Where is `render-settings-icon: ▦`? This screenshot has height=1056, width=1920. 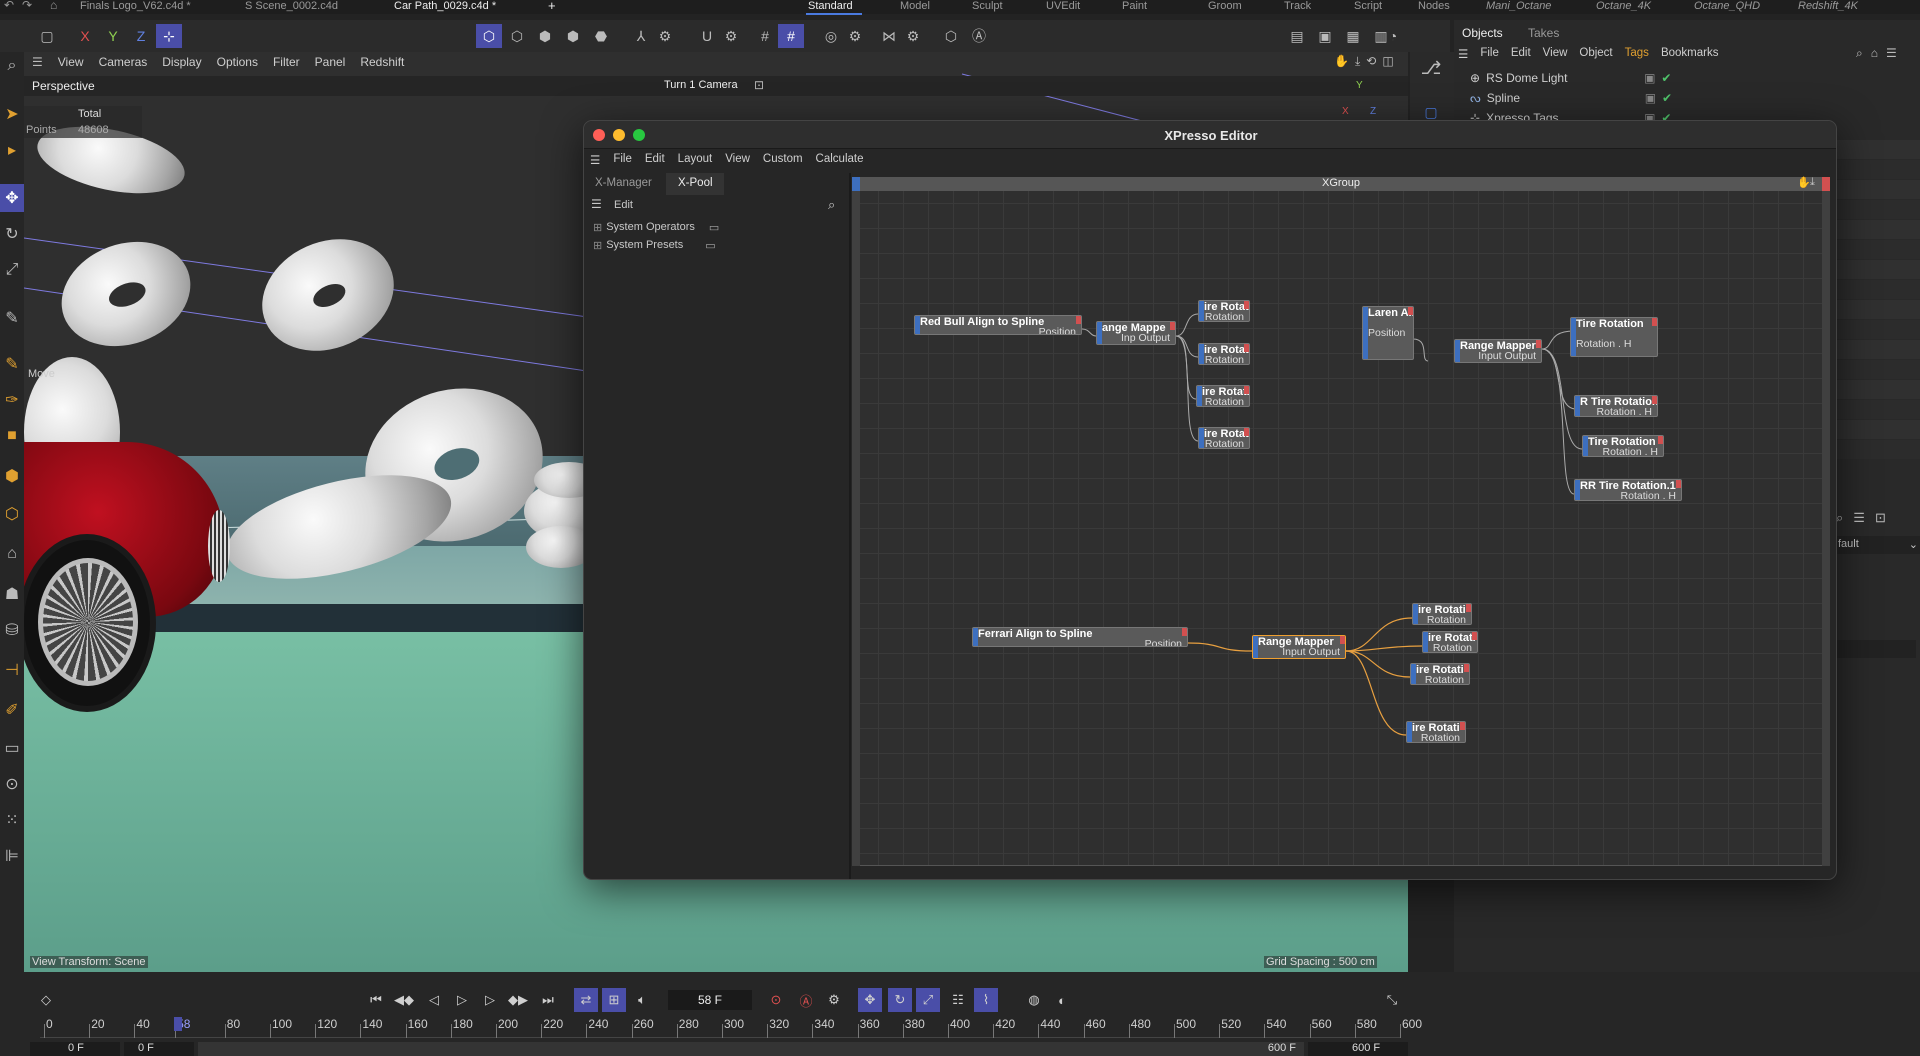
render-settings-icon: ▦ is located at coordinates (1353, 36).